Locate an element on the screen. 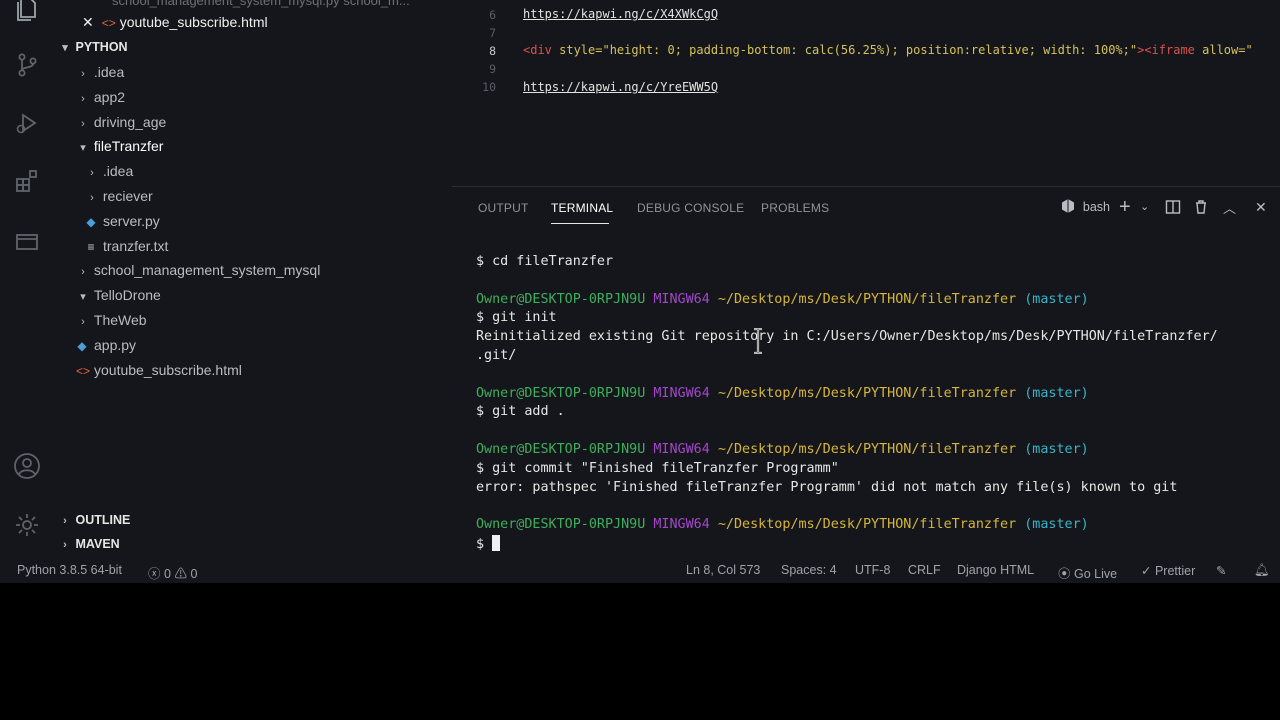 This screenshot has height=720, width=1280. prettier-status: ✓ Prettier is located at coordinates (1168, 570).